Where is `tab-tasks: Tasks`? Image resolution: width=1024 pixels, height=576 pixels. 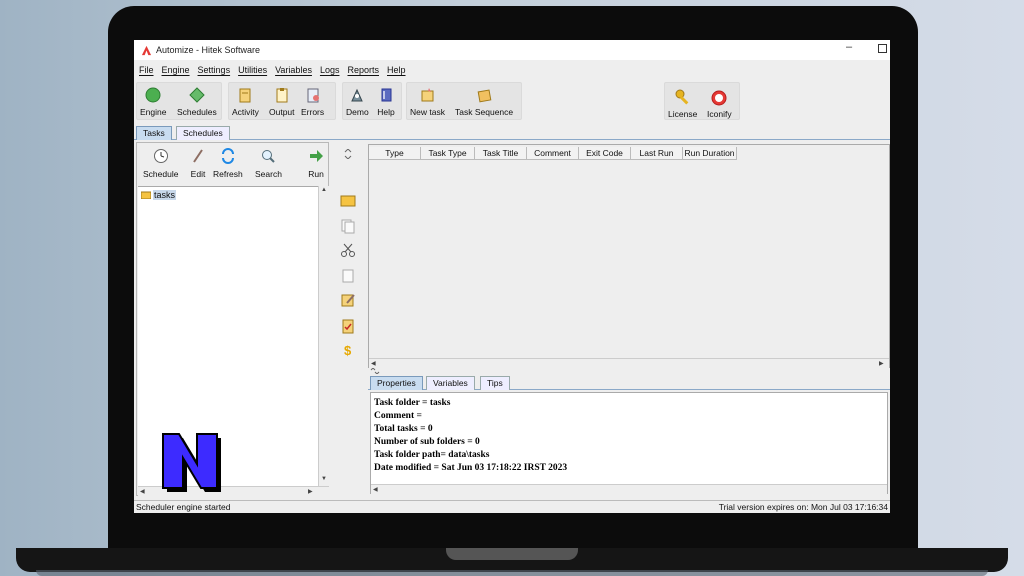 tab-tasks: Tasks is located at coordinates (154, 133).